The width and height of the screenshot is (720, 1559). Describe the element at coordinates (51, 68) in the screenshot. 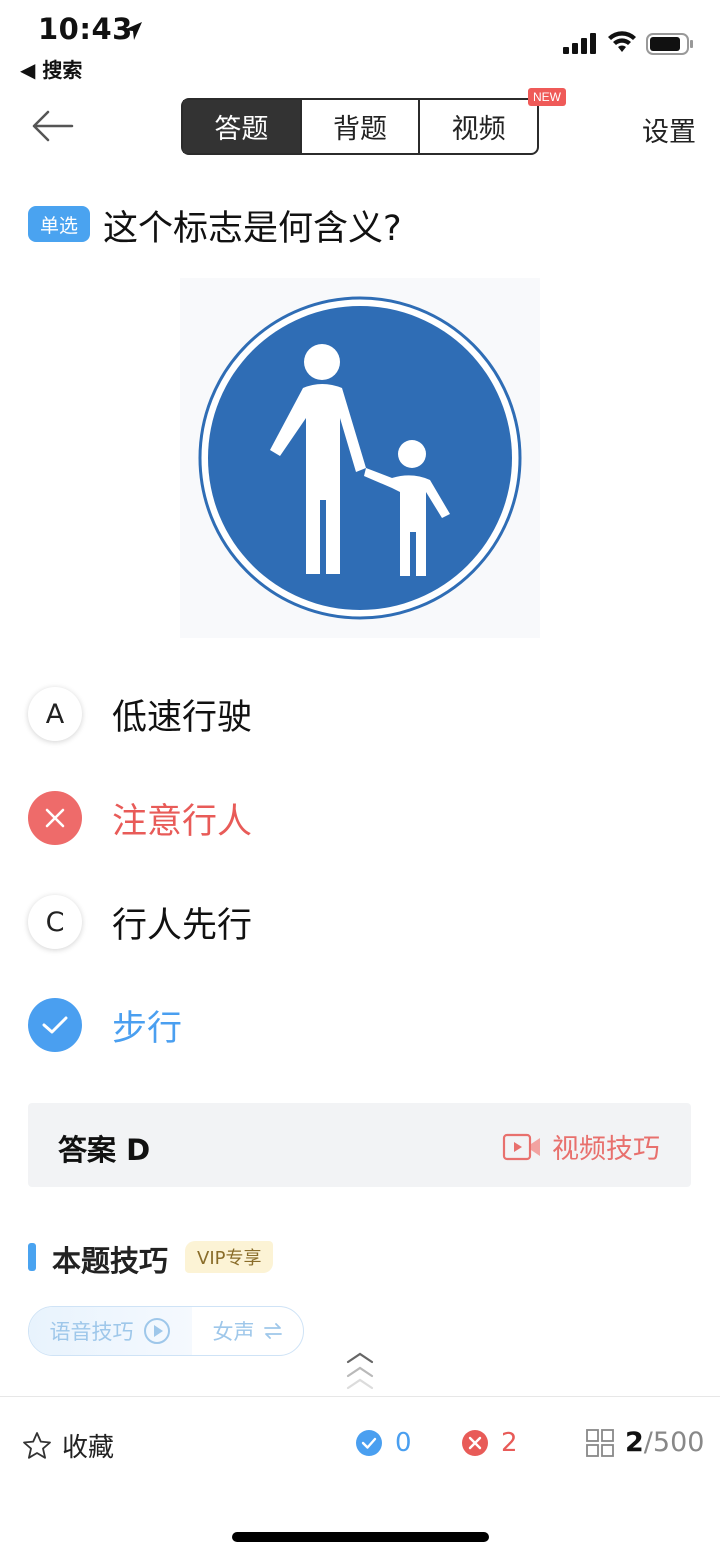

I see `back-to-search-link: ◀ 搜索` at that location.